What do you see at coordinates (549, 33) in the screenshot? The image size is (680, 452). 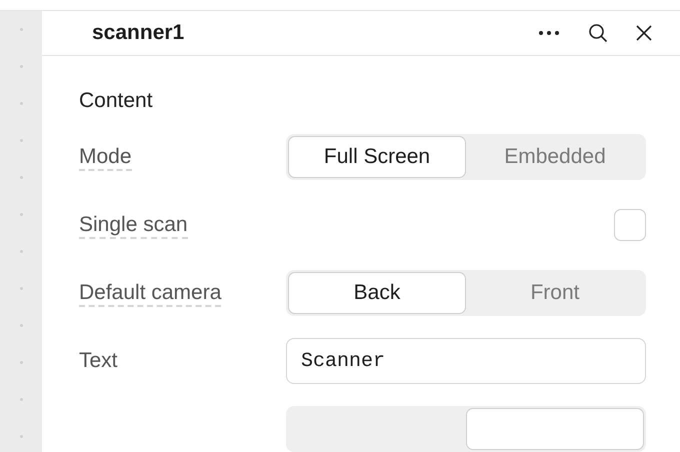 I see `more-icon` at bounding box center [549, 33].